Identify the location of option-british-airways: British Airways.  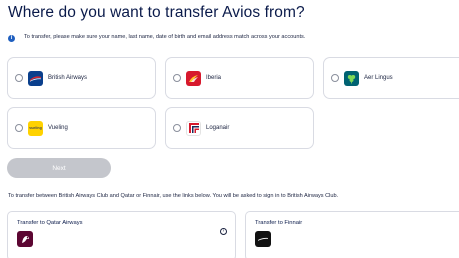
(81, 78).